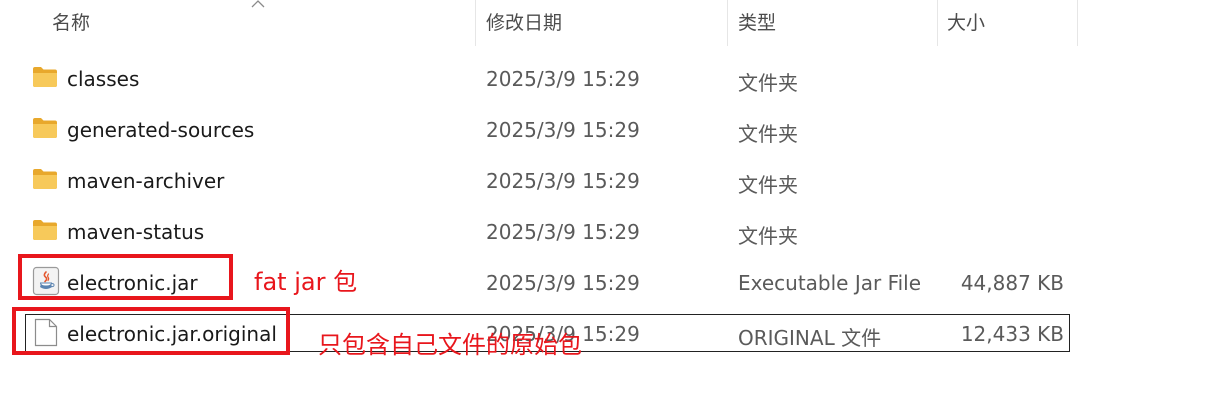 This screenshot has width=1212, height=412. What do you see at coordinates (125, 277) in the screenshot?
I see `annotation-box-fat-jar` at bounding box center [125, 277].